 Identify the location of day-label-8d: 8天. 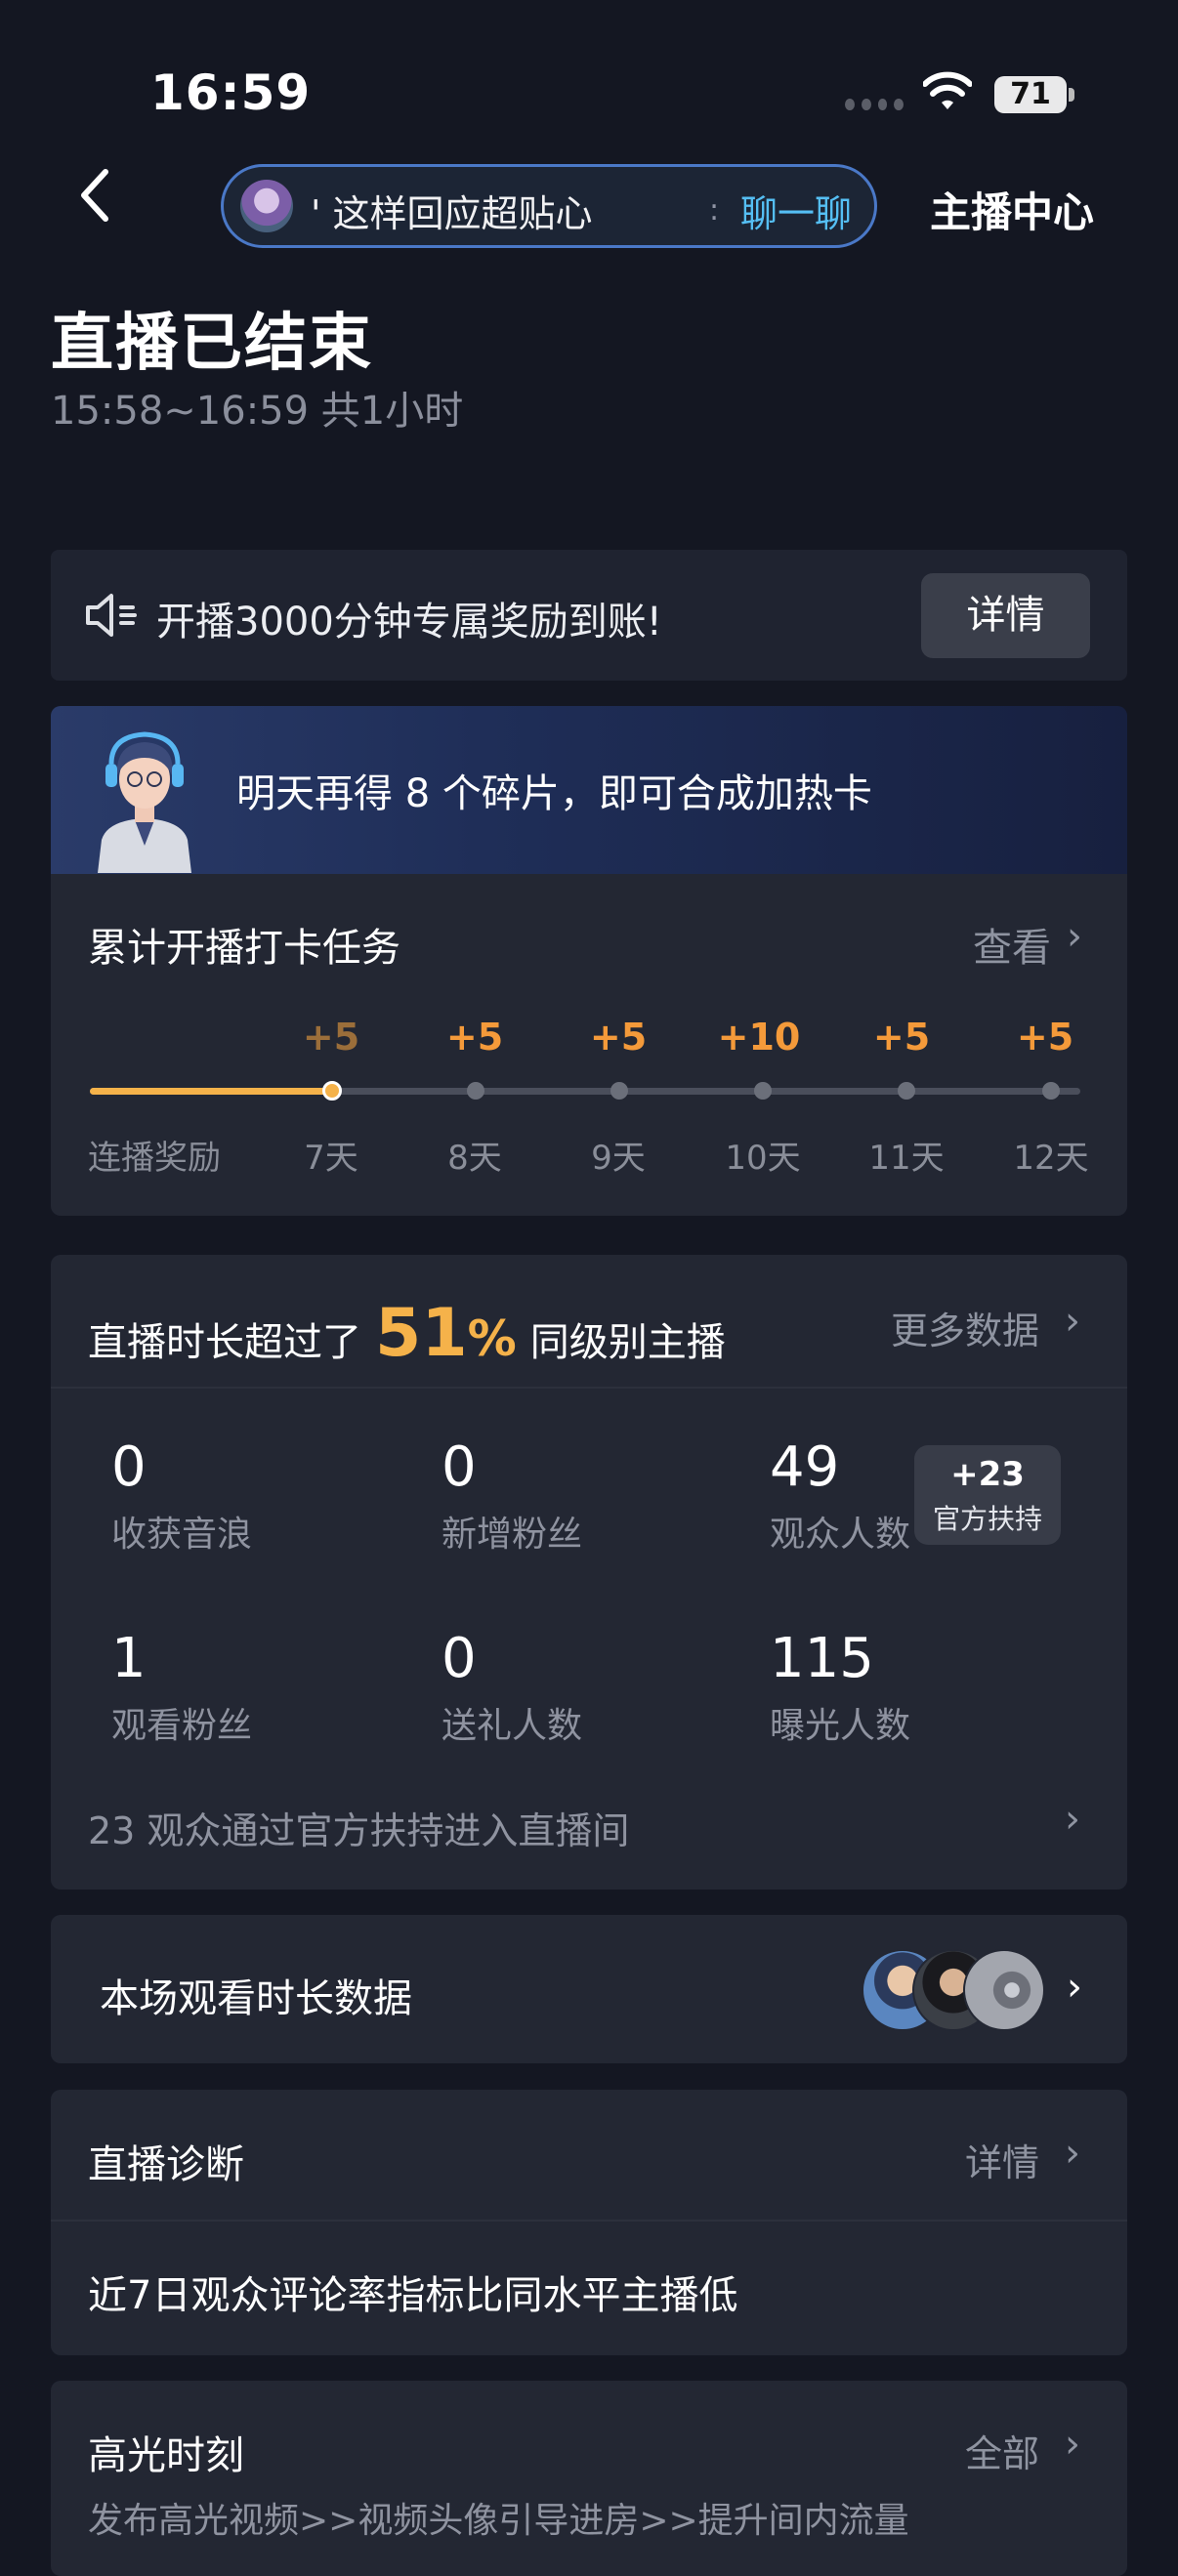
(474, 1158).